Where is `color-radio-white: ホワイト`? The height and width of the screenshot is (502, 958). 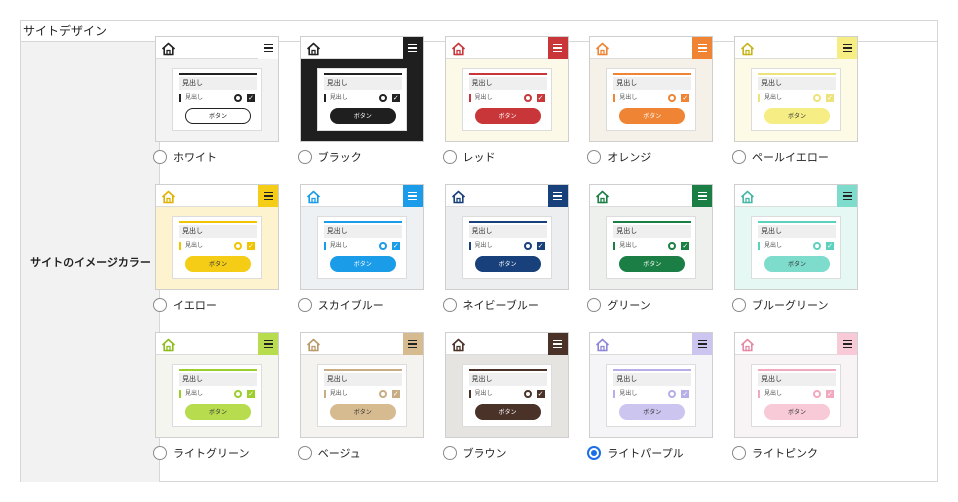
color-radio-white: ホワイト is located at coordinates (185, 157).